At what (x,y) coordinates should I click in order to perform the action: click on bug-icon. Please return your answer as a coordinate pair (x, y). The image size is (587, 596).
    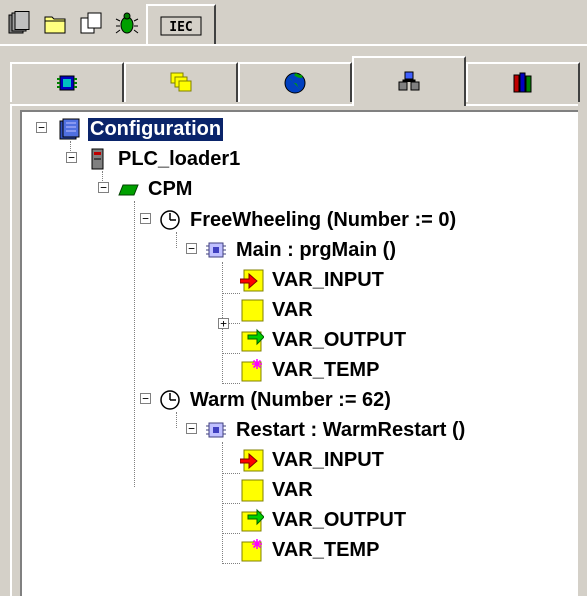
    Looking at the image, I should click on (127, 23).